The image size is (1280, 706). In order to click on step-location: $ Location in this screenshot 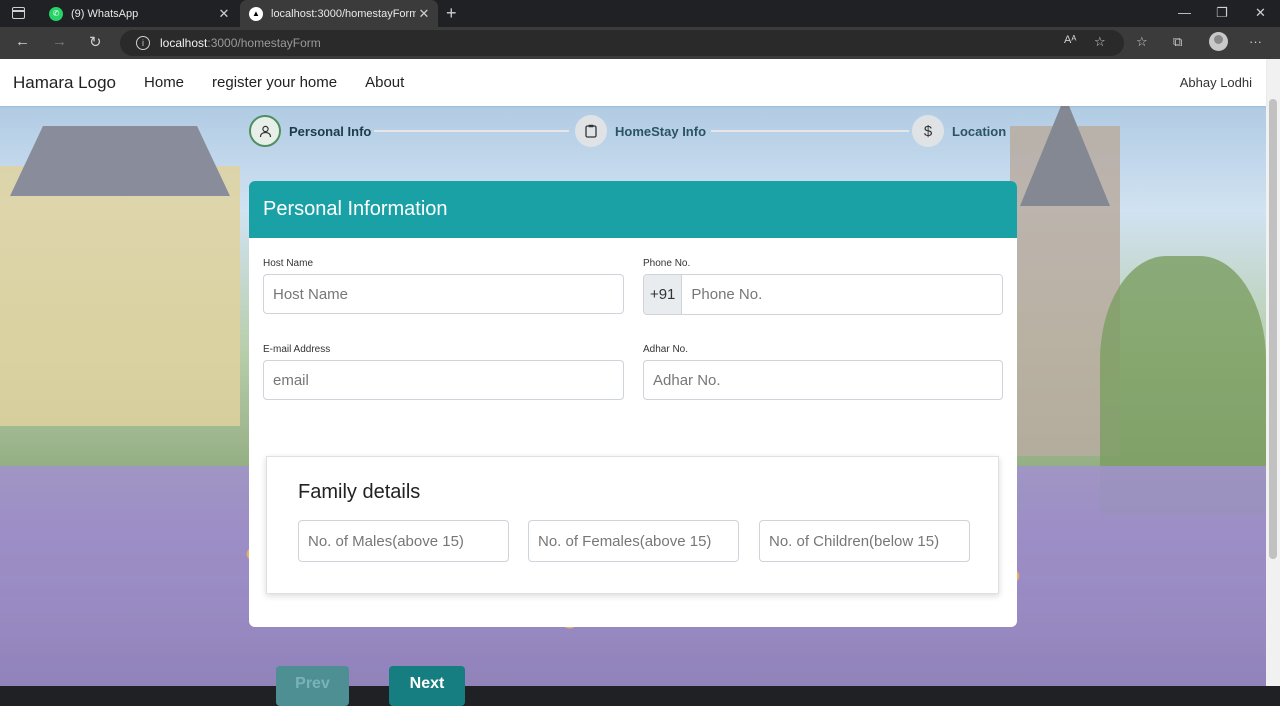, I will do `click(959, 131)`.